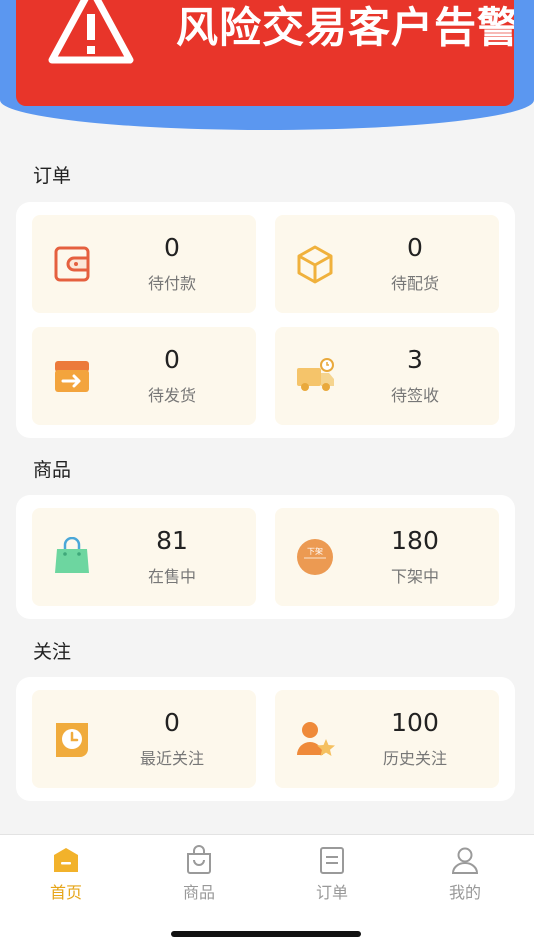  I want to click on tile-value: 81, so click(172, 540).